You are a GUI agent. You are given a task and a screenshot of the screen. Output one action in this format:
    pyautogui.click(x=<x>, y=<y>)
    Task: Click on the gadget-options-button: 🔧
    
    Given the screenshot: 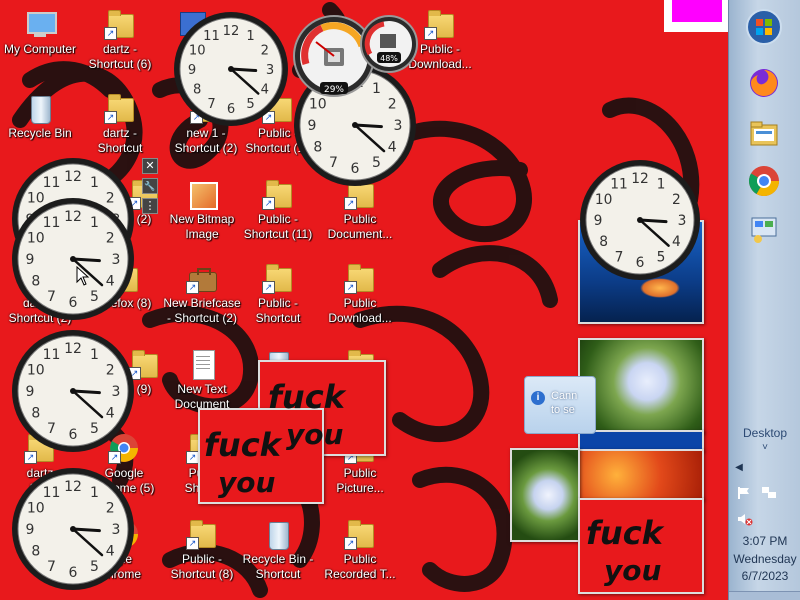 What is the action you would take?
    pyautogui.click(x=150, y=186)
    